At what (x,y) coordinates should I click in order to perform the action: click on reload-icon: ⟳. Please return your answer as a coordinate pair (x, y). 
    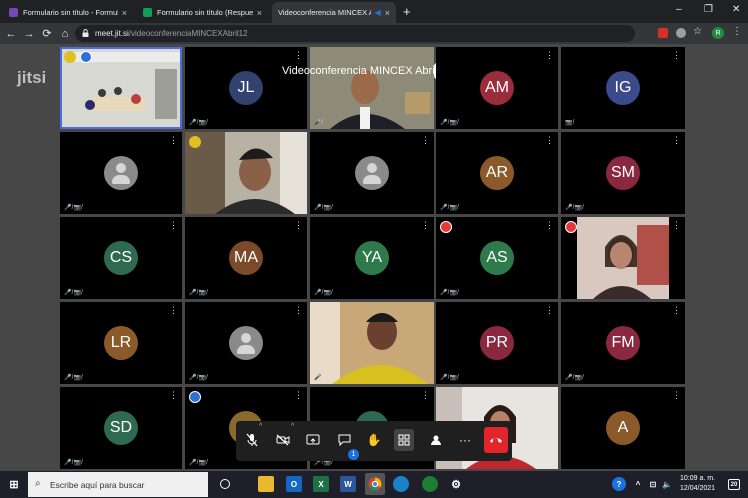
    Looking at the image, I should click on (47, 33).